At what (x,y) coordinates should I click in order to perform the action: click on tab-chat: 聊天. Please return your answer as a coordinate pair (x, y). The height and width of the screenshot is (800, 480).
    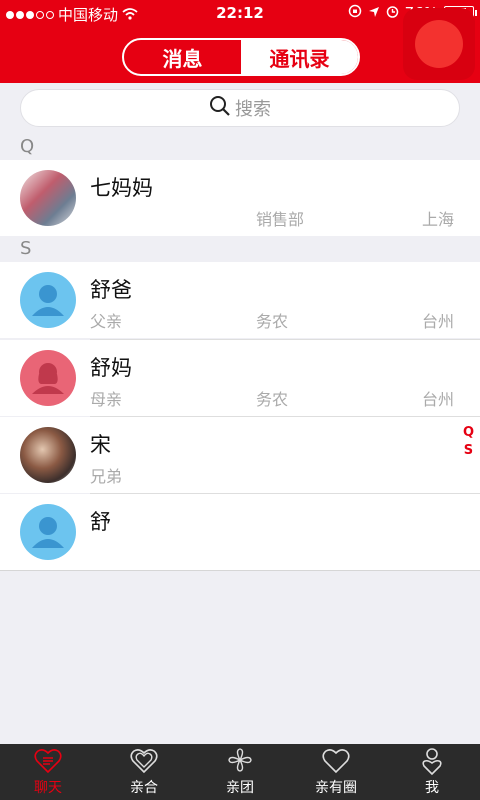
    Looking at the image, I should click on (48, 772).